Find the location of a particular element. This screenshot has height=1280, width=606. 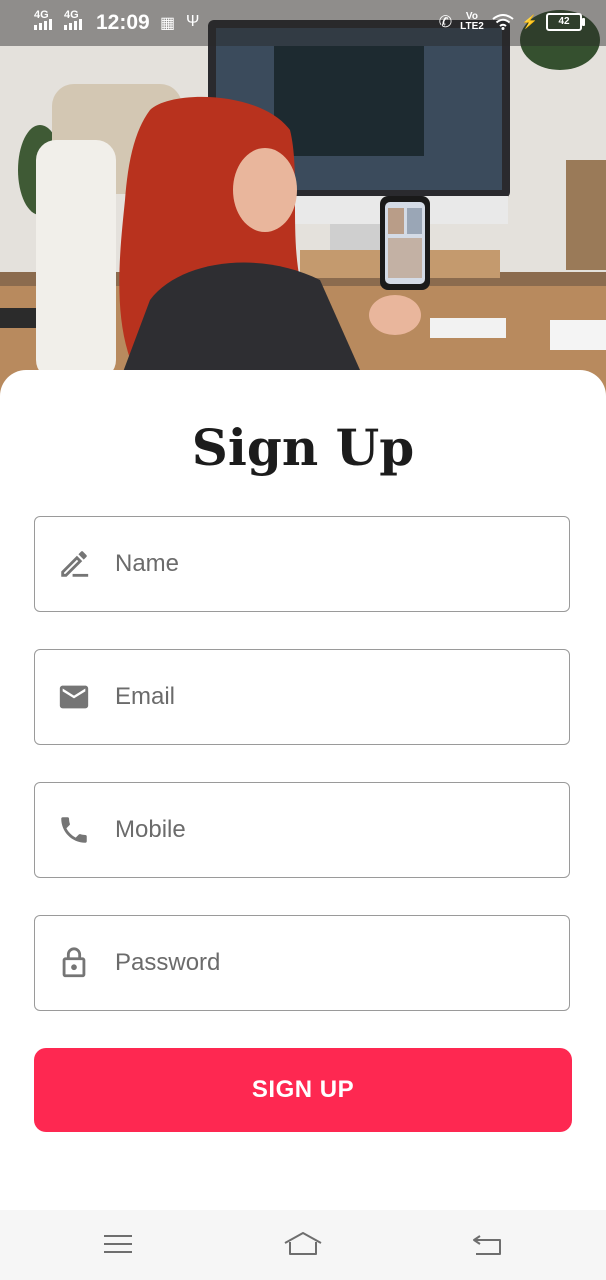

password-field is located at coordinates (302, 963).